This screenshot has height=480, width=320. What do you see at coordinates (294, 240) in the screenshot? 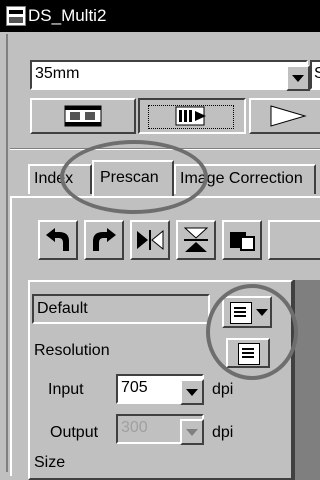
I see `more-tools-button` at bounding box center [294, 240].